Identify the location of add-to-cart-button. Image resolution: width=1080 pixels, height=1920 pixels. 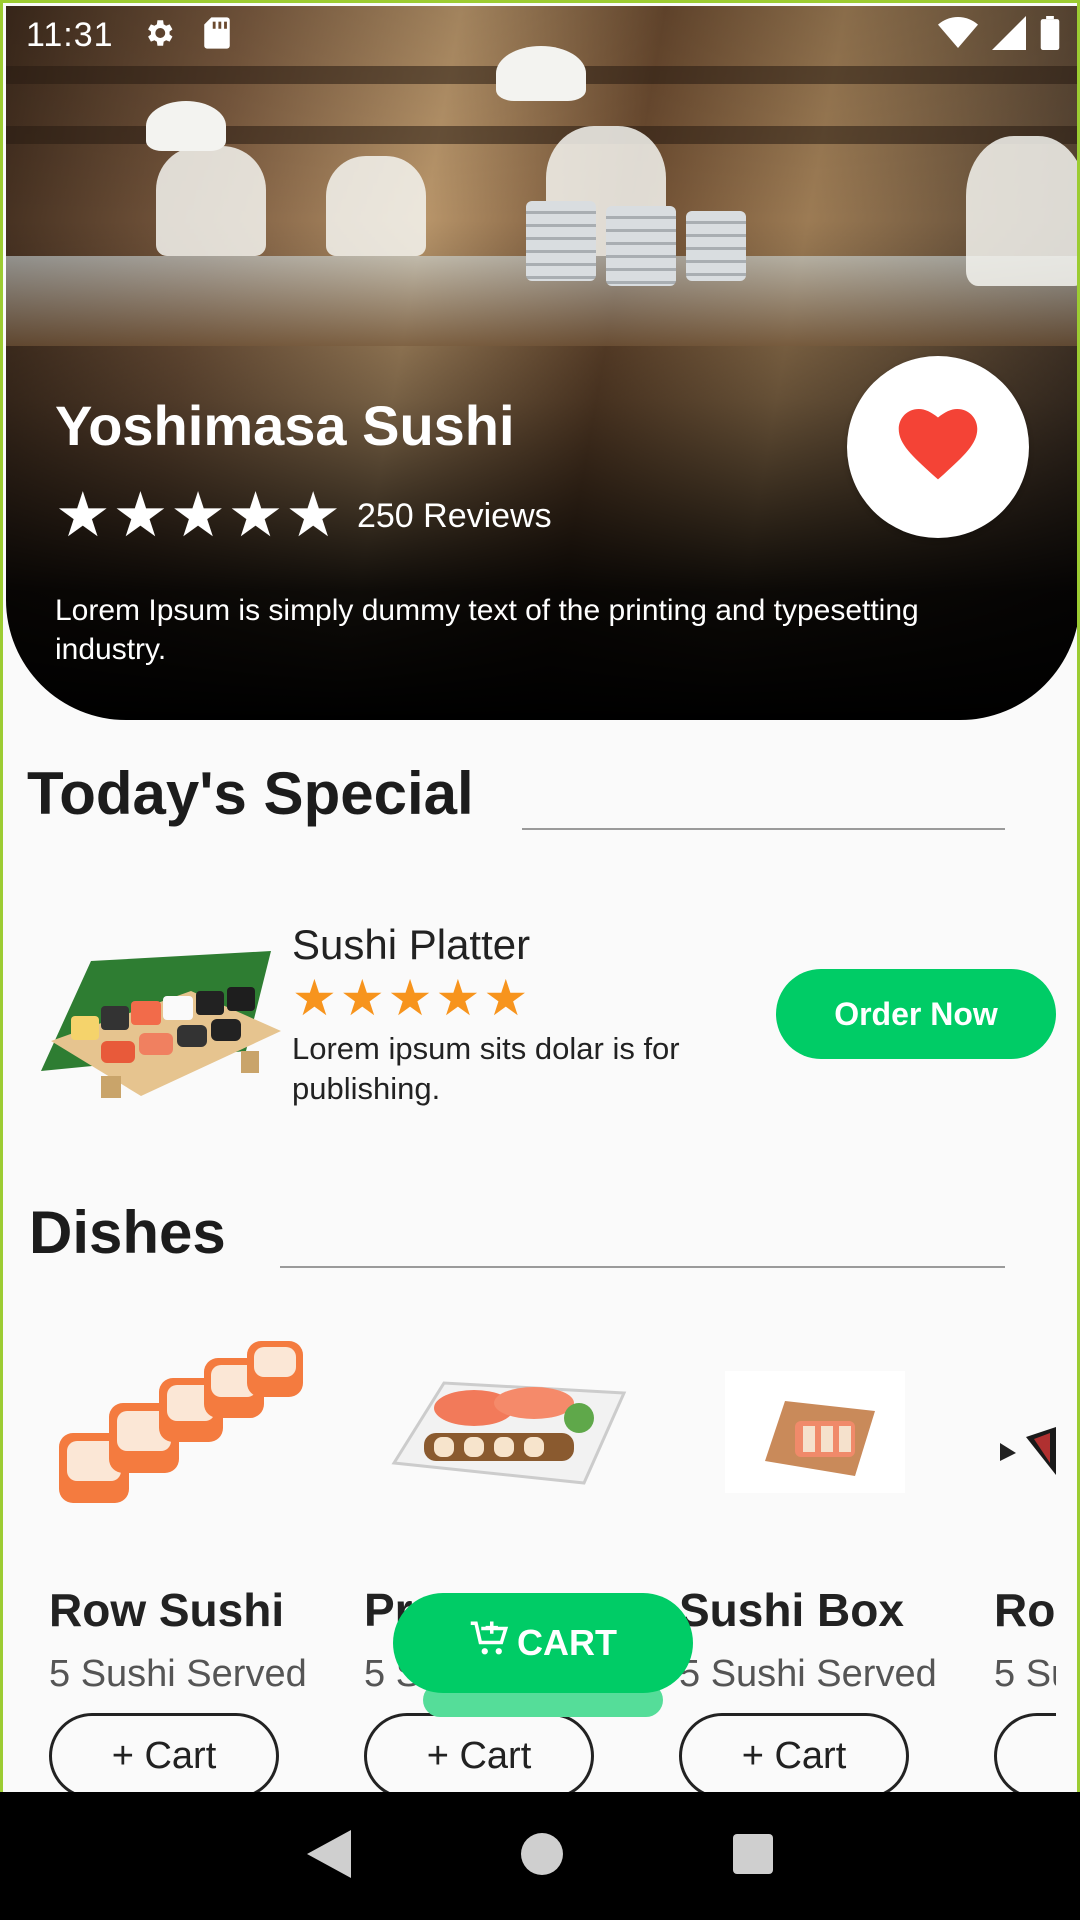
(1025, 1752).